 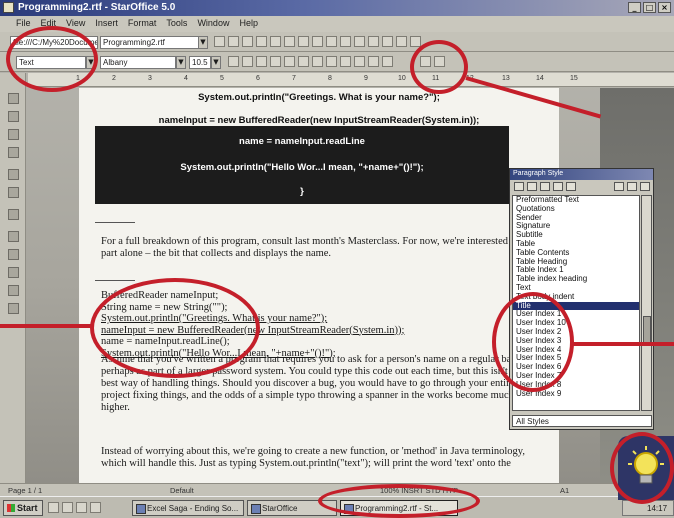 What do you see at coordinates (331, 61) in the screenshot?
I see `justify-icon` at bounding box center [331, 61].